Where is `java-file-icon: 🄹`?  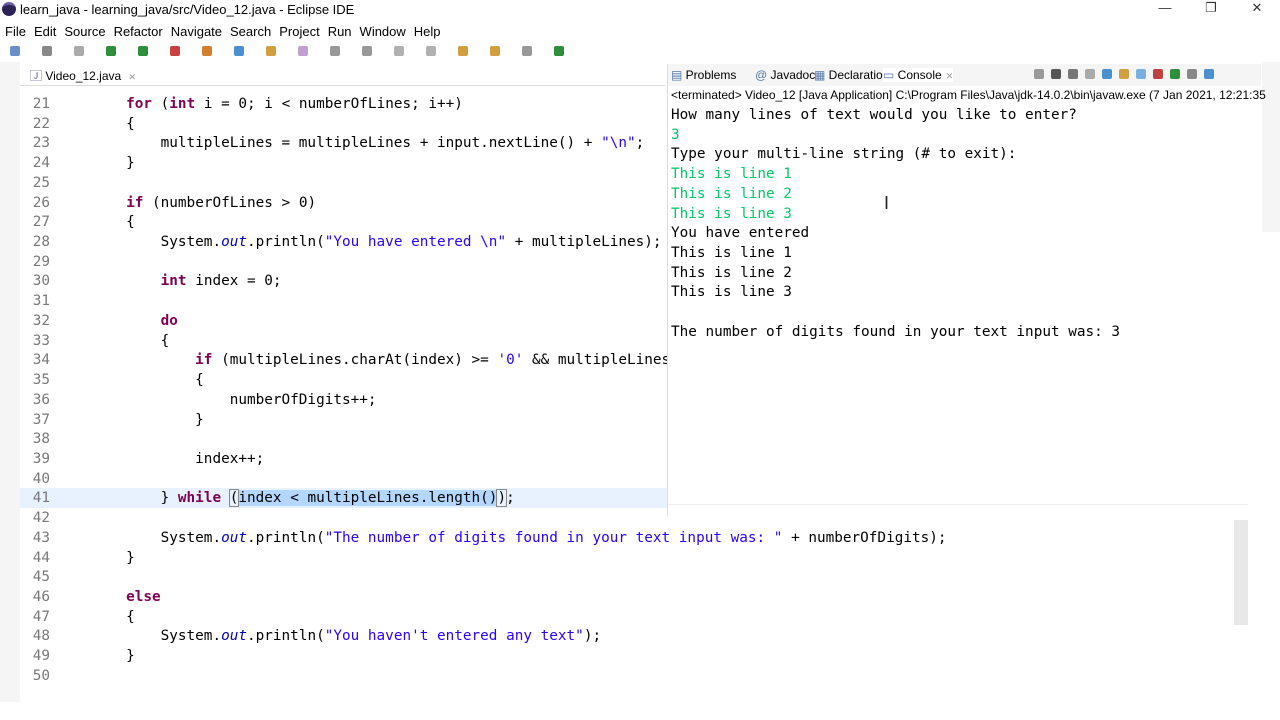
java-file-icon: 🄹 is located at coordinates (38, 76).